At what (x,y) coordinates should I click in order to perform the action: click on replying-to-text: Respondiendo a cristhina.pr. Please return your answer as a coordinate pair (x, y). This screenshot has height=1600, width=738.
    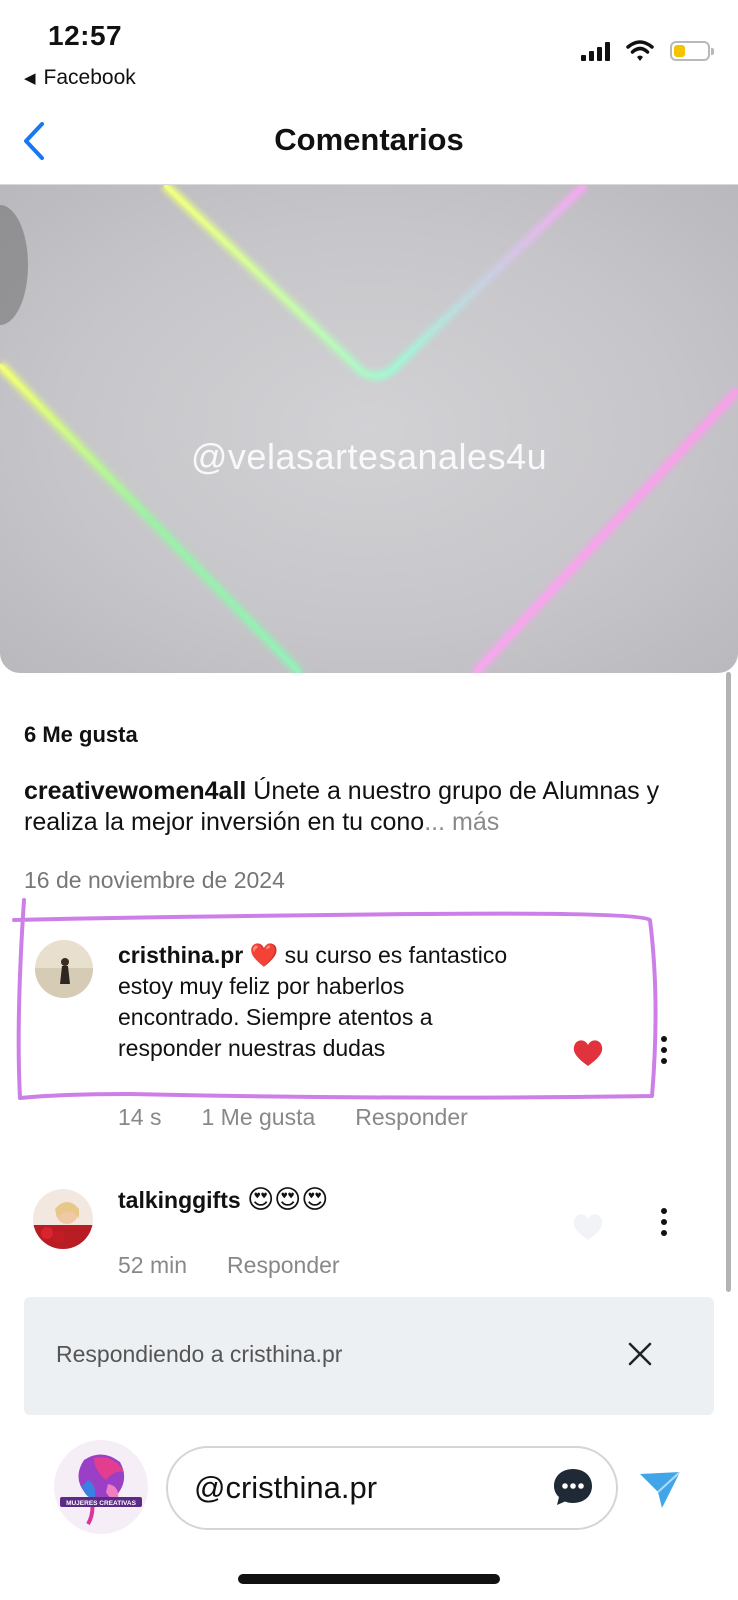
    Looking at the image, I should click on (199, 1354).